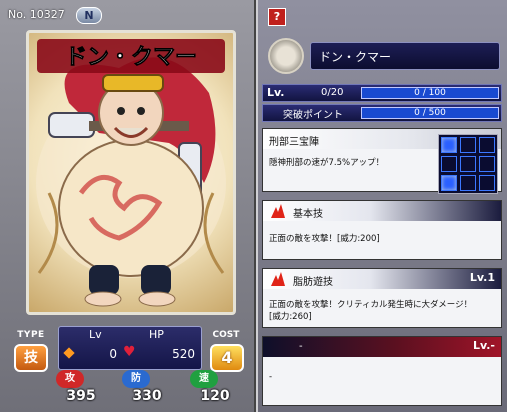  I want to click on speed-stat: 速 120, so click(215, 388).